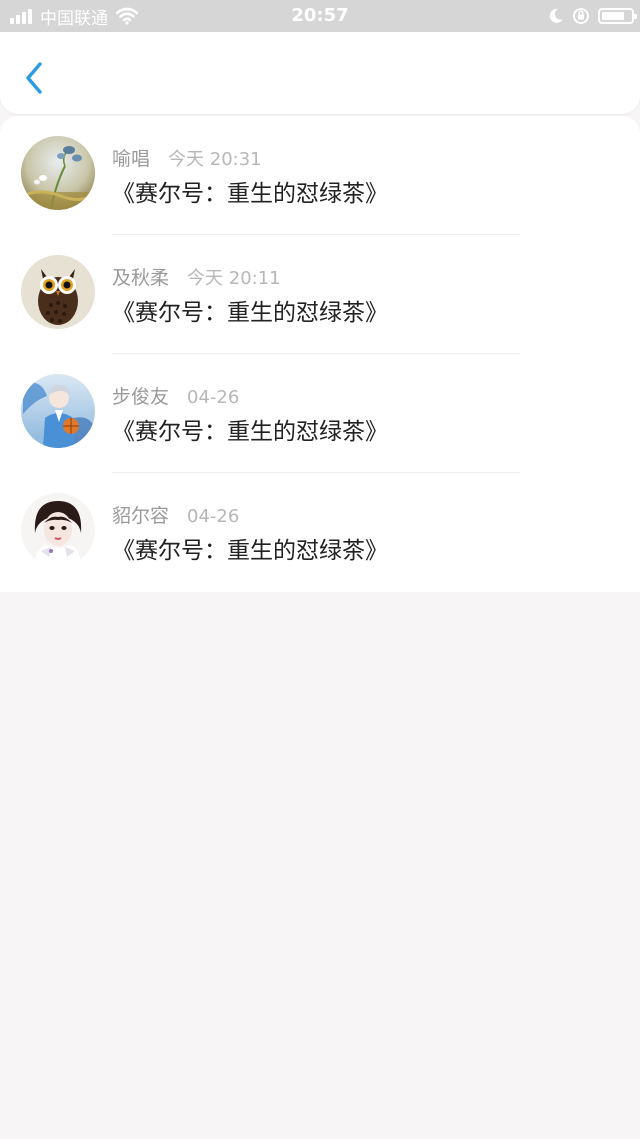  What do you see at coordinates (58, 530) in the screenshot?
I see `girl-avatar` at bounding box center [58, 530].